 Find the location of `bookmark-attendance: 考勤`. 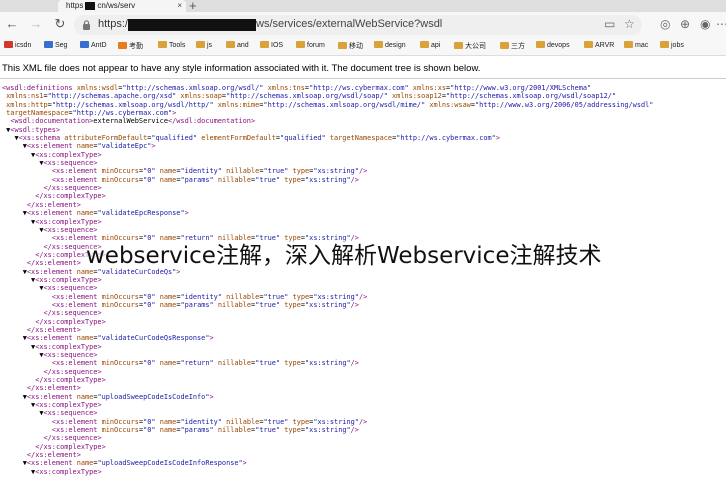

bookmark-attendance: 考勤 is located at coordinates (130, 46).